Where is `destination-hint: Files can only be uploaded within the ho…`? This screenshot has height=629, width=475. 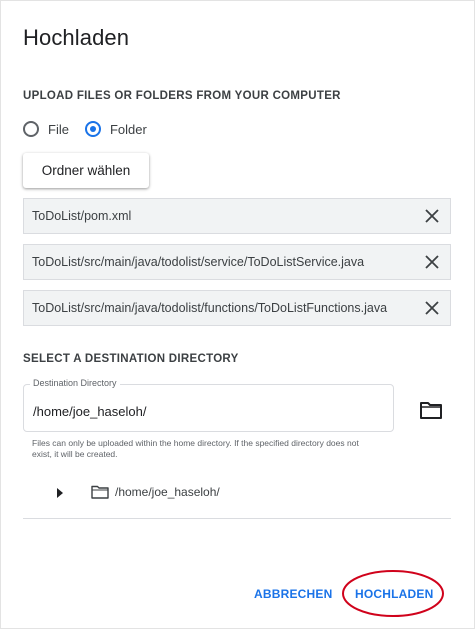
destination-hint: Files can only be uploaded within the ho… is located at coordinates (195, 448).